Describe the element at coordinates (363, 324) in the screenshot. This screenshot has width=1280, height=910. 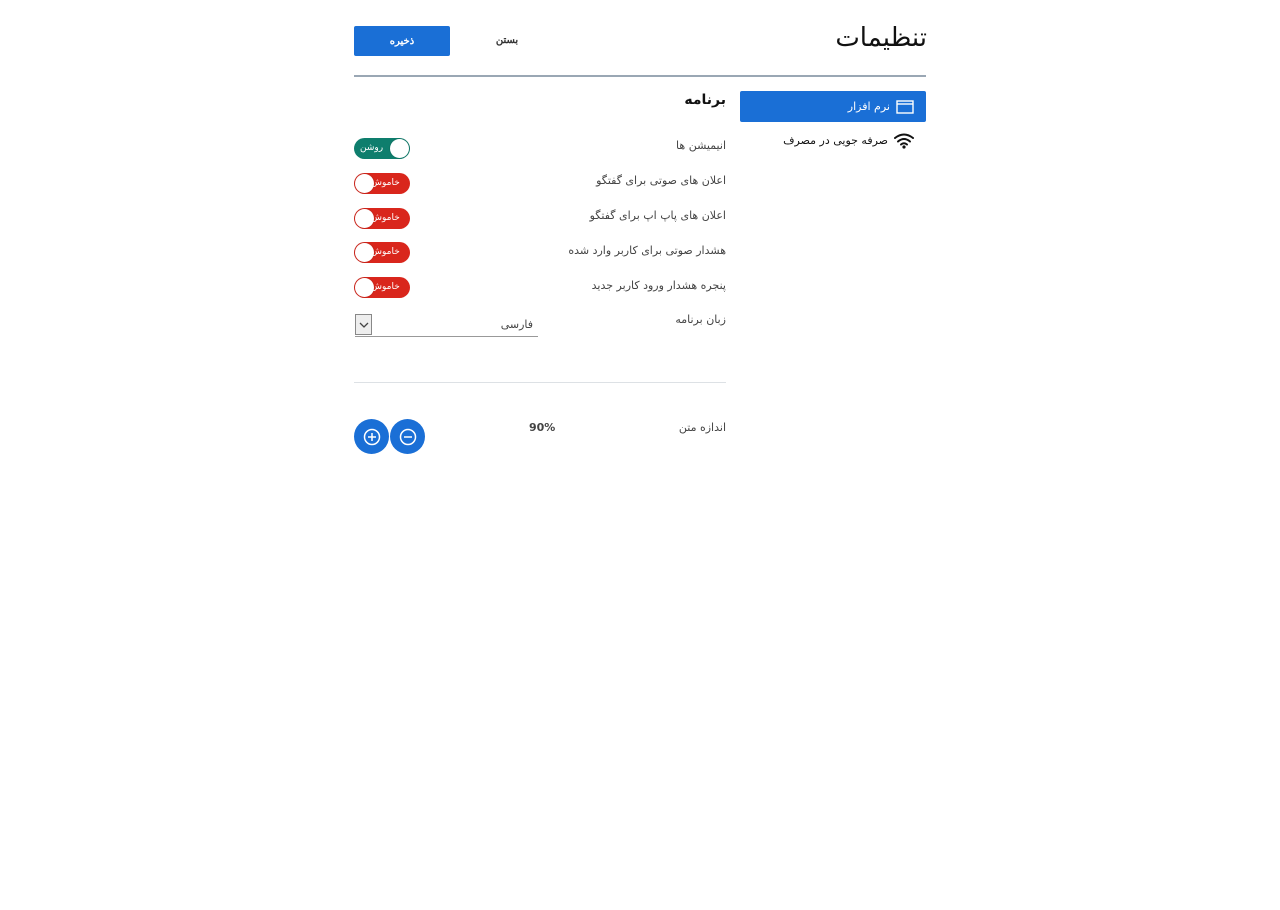
I see `chevron-down-icon` at that location.